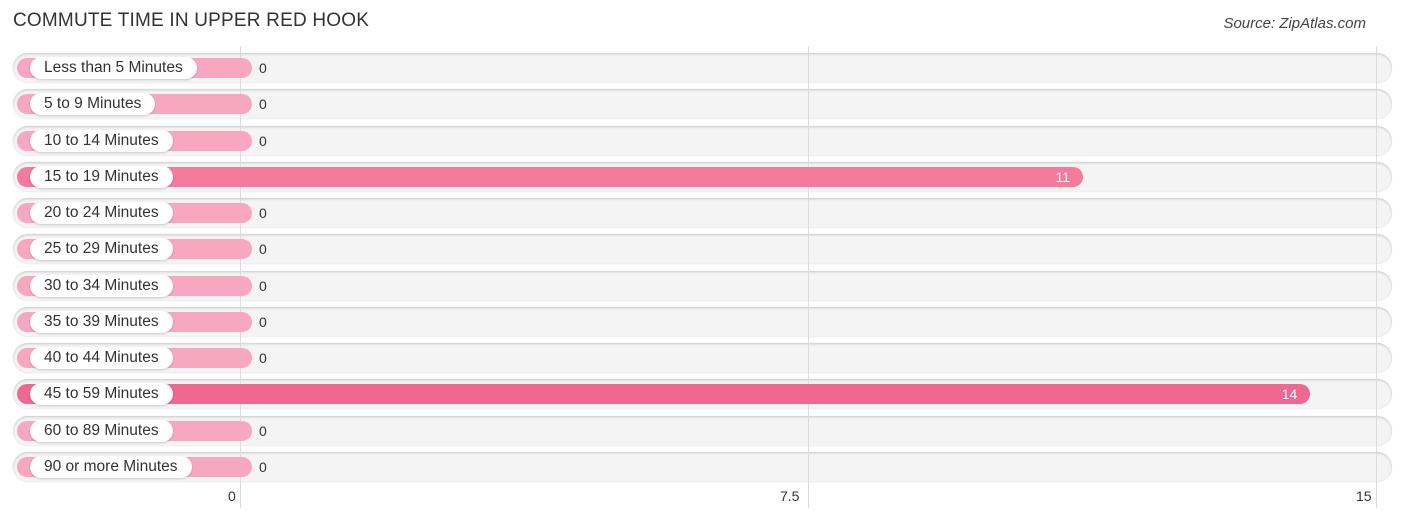 This screenshot has width=1406, height=522. Describe the element at coordinates (101, 358) in the screenshot. I see `category-label: 40 to 44 Minutes` at that location.